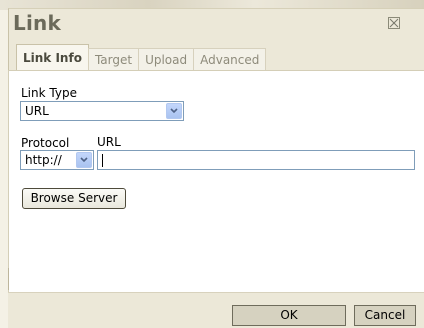 This screenshot has width=424, height=328. I want to click on browse-server-button: Browse Server, so click(74, 198).